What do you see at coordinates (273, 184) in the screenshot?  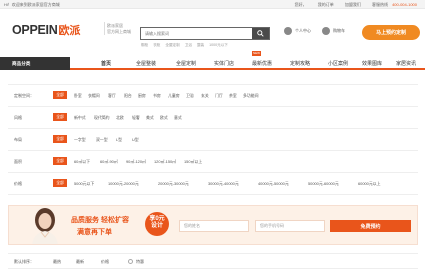 I see `filter-option: 40000元-50000元` at bounding box center [273, 184].